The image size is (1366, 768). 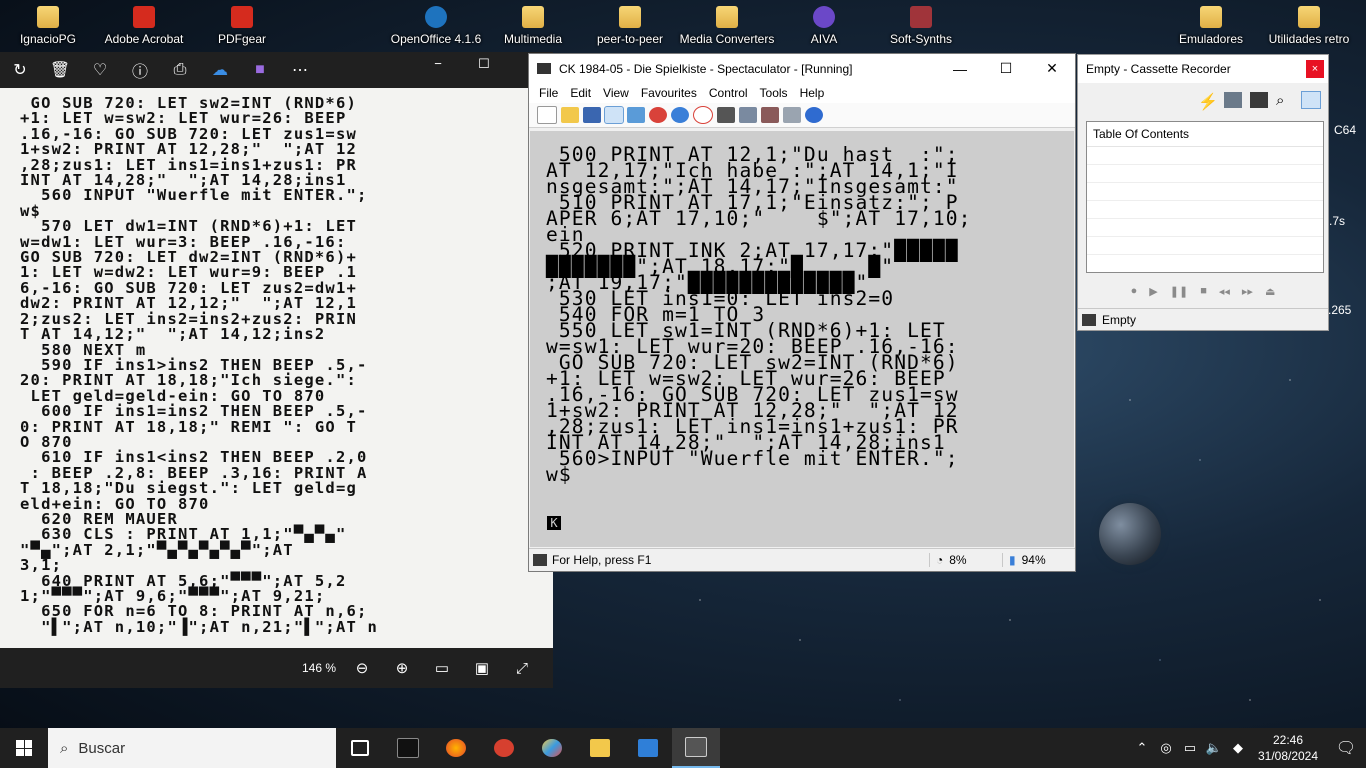 I want to click on close-button: ×, so click(x=1315, y=69).